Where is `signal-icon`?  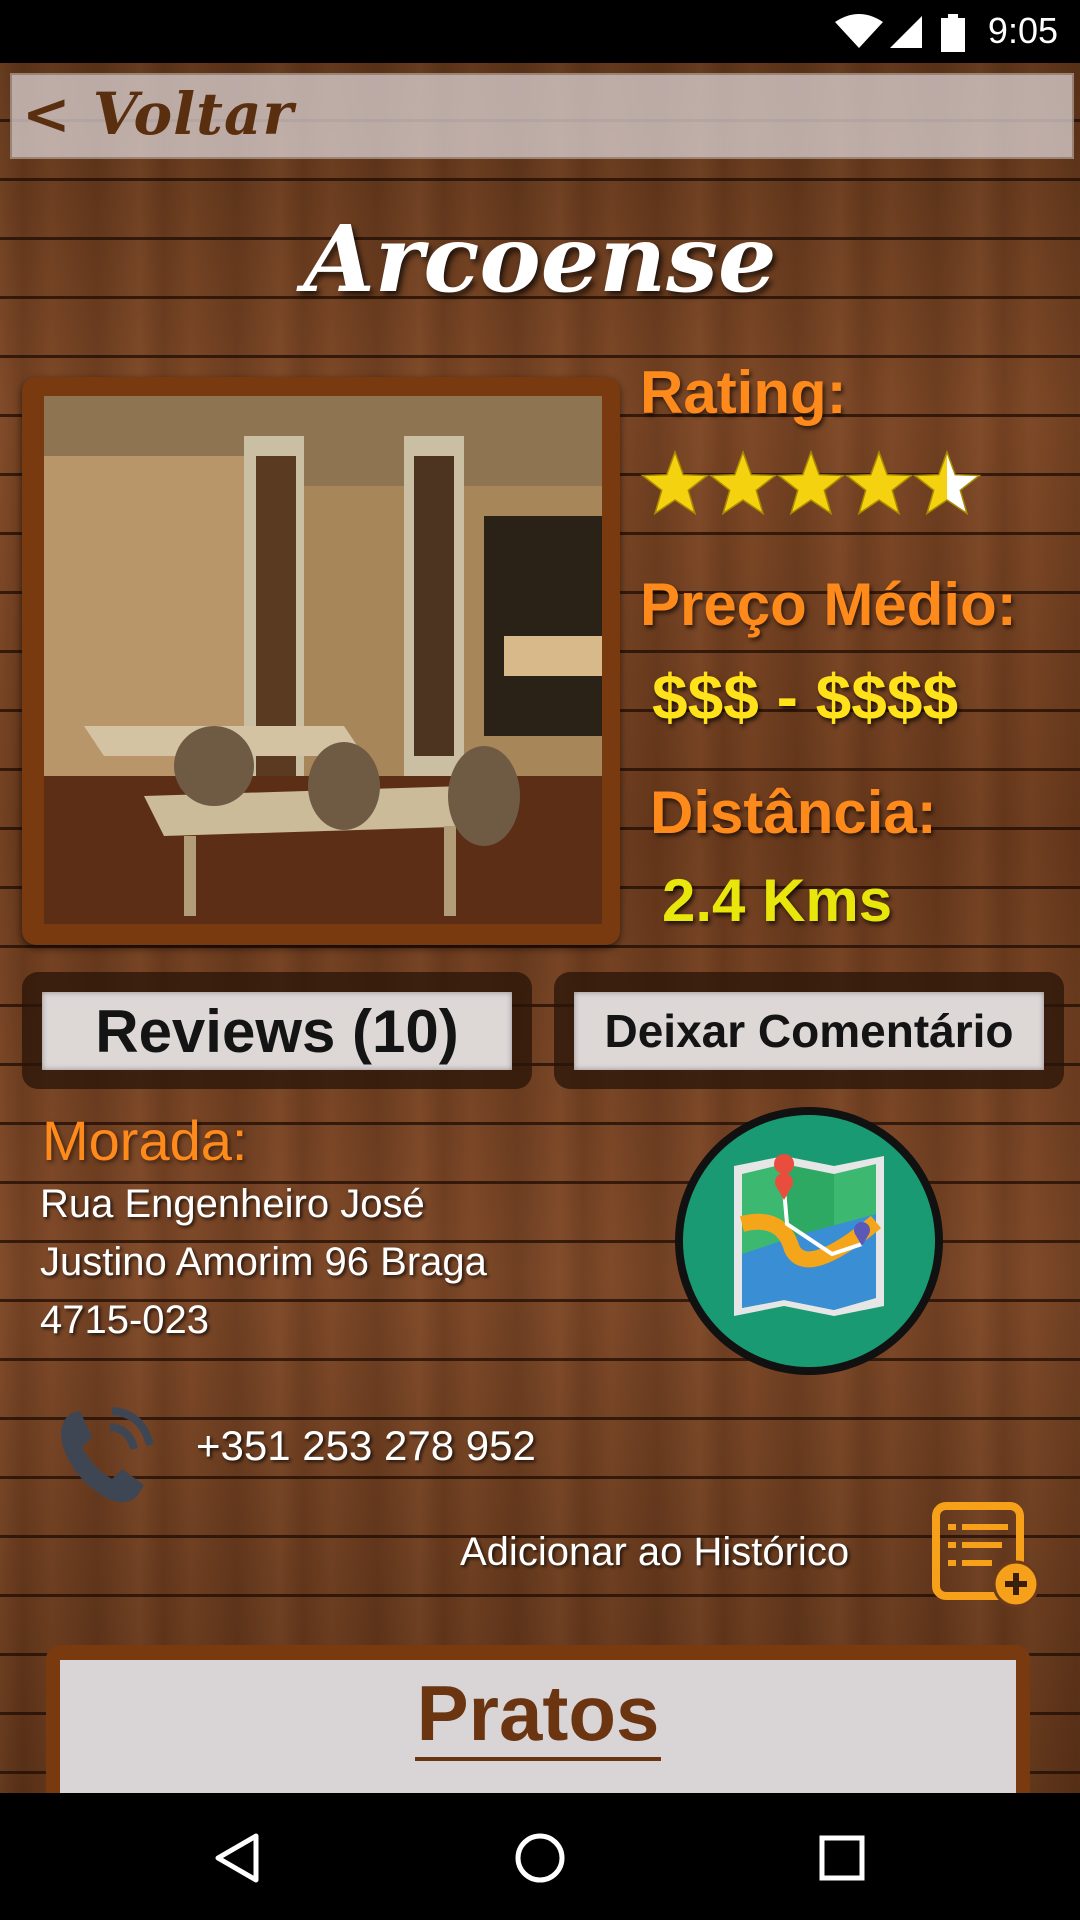
signal-icon is located at coordinates (906, 32).